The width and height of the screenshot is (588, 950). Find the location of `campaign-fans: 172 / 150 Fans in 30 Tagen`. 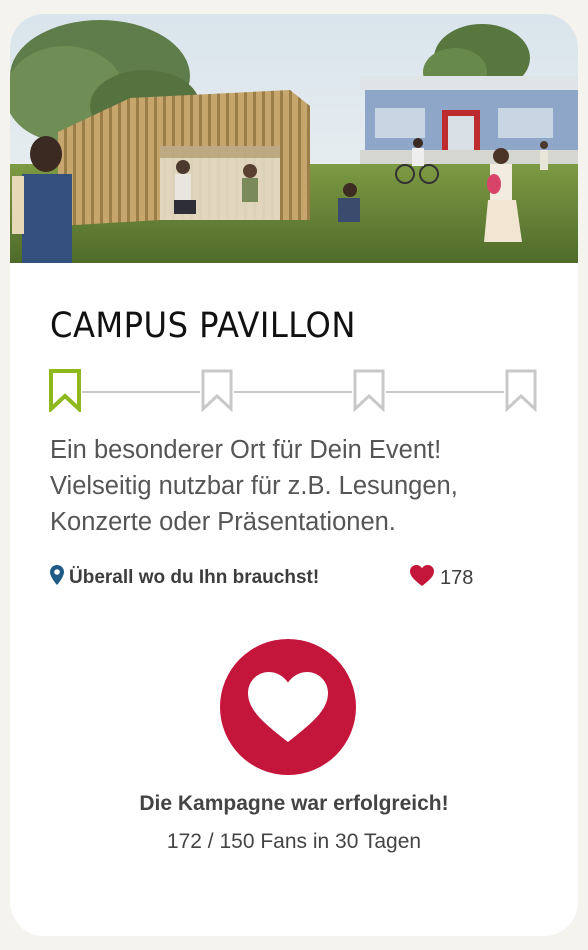

campaign-fans: 172 / 150 Fans in 30 Tagen is located at coordinates (294, 841).